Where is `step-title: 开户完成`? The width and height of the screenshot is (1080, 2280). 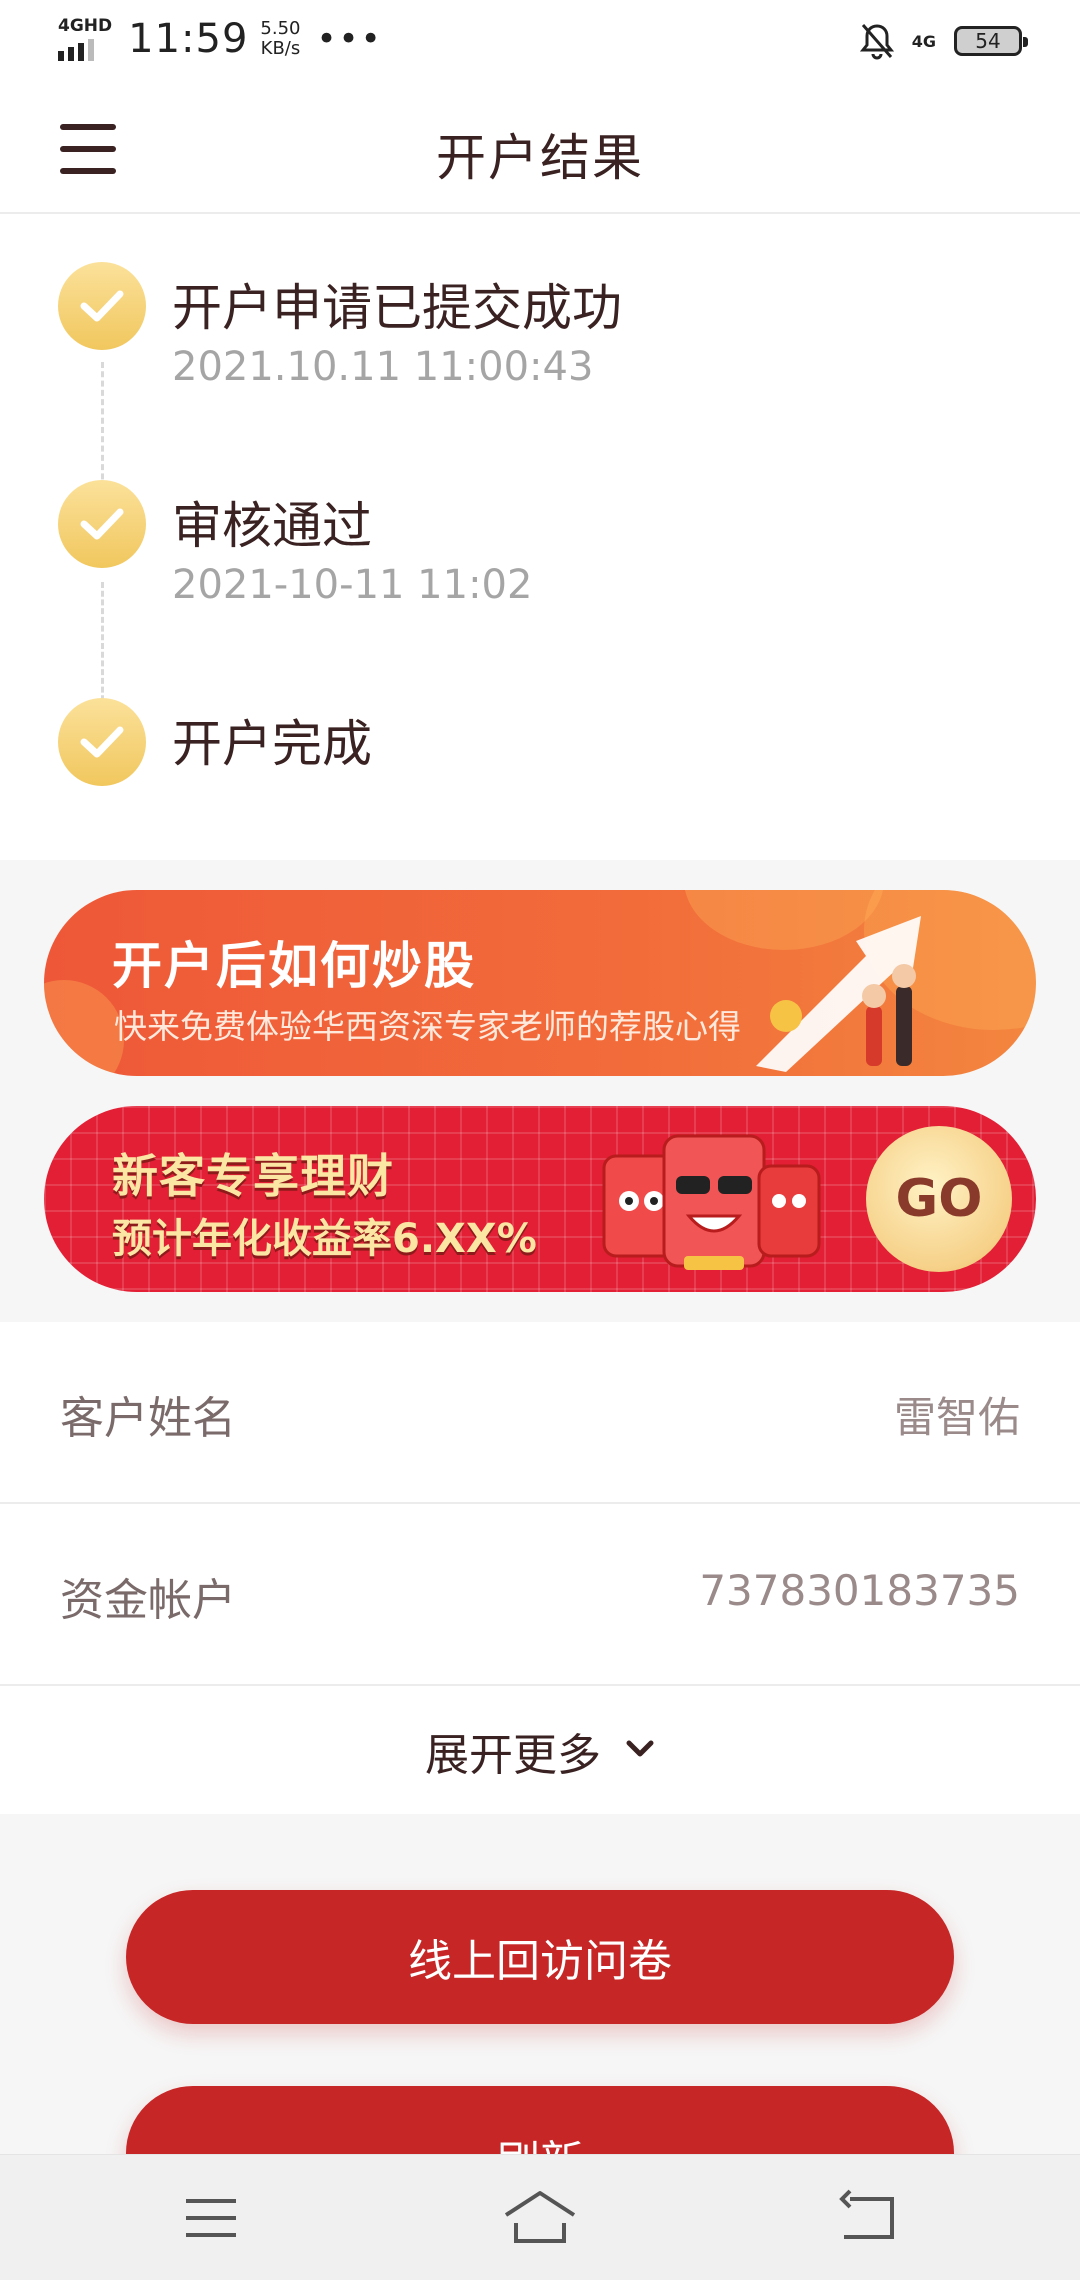 step-title: 开户完成 is located at coordinates (272, 744).